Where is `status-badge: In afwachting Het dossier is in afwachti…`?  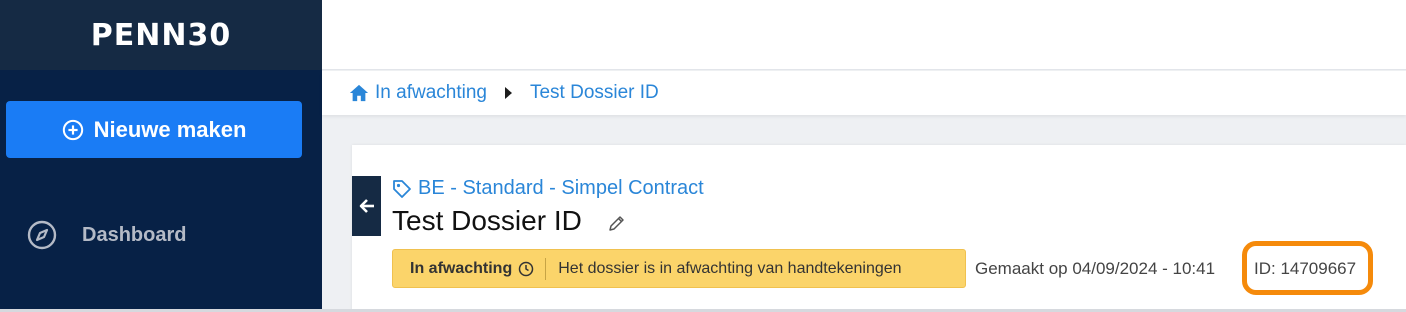
status-badge: In afwachting Het dossier is in afwachti… is located at coordinates (679, 268).